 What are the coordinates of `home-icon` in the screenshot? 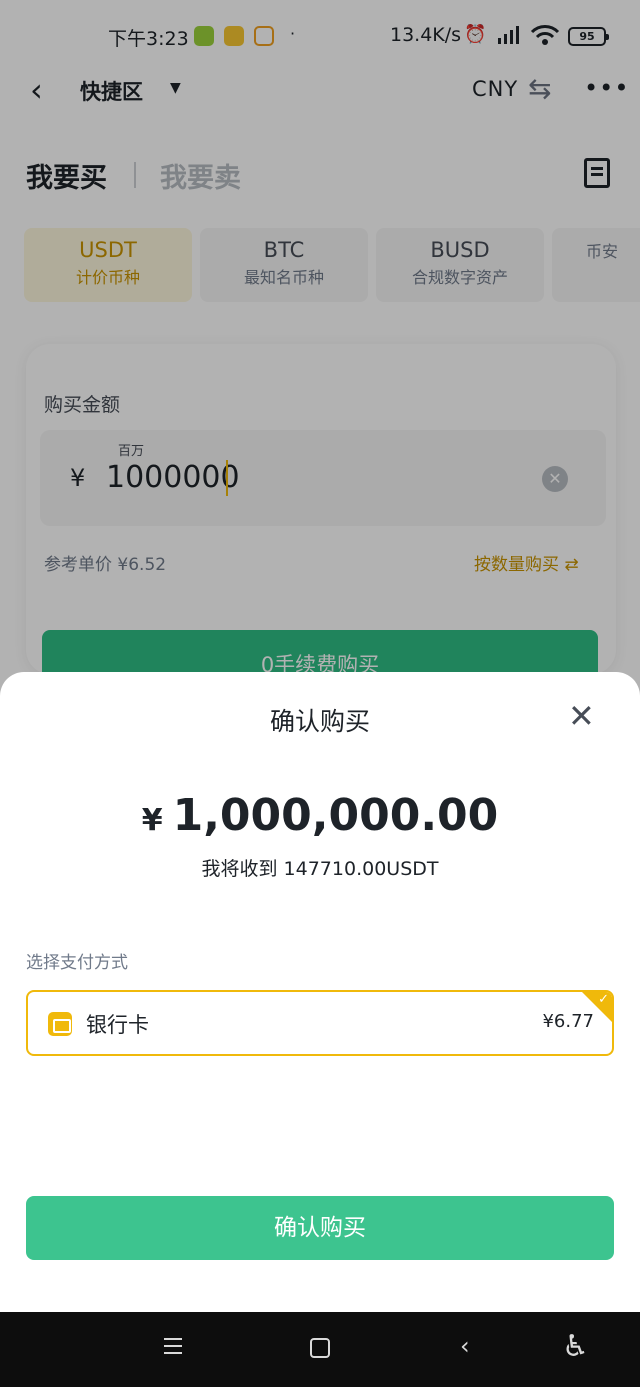 It's located at (320, 1348).